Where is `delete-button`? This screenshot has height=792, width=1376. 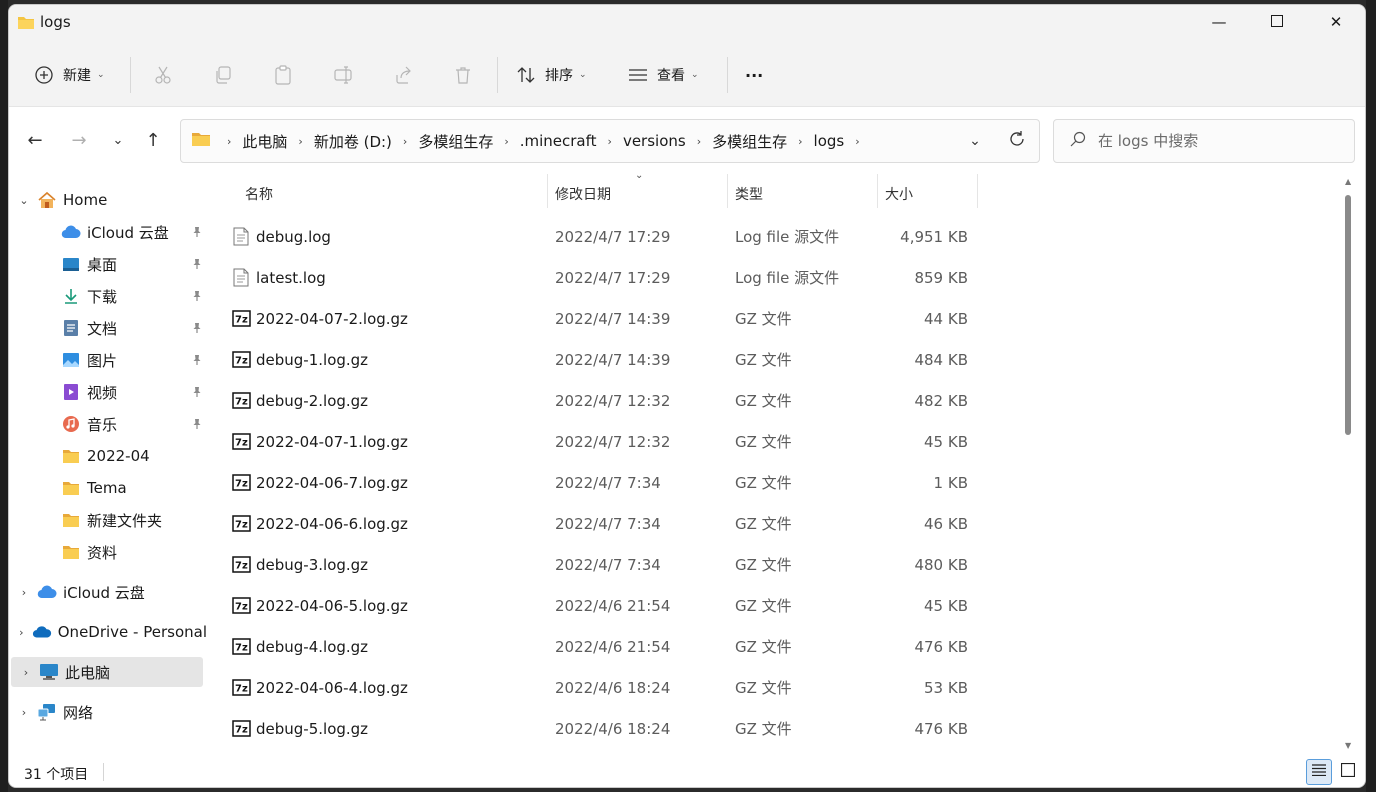 delete-button is located at coordinates (463, 75).